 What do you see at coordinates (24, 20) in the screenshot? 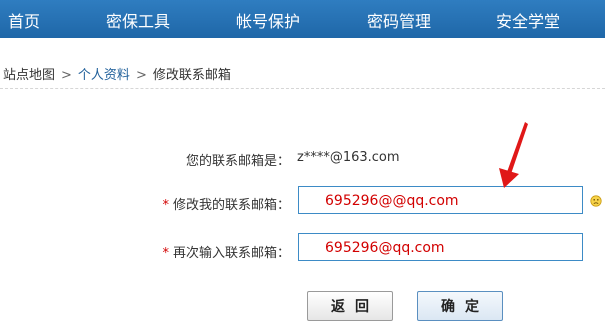
I see `nav-home: 首页` at bounding box center [24, 20].